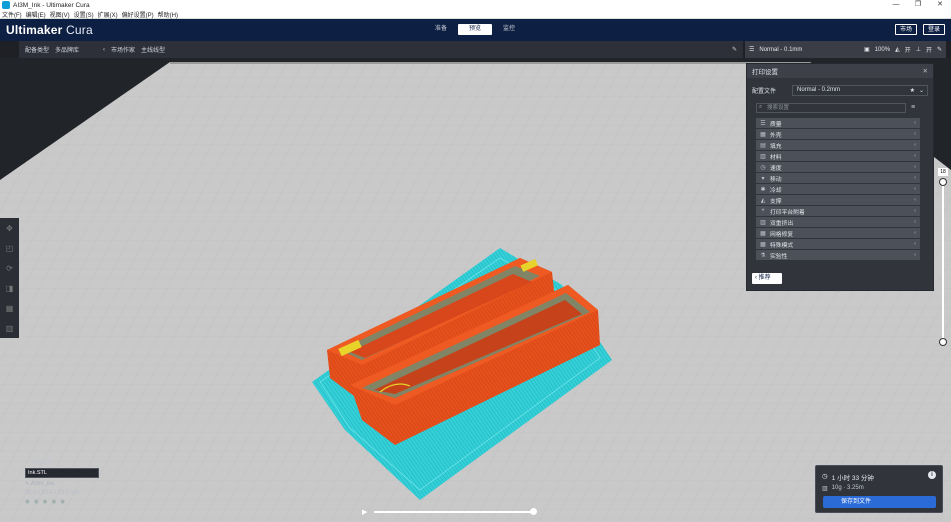  What do you see at coordinates (441, 29) in the screenshot?
I see `tab-prepare: 准备` at bounding box center [441, 29].